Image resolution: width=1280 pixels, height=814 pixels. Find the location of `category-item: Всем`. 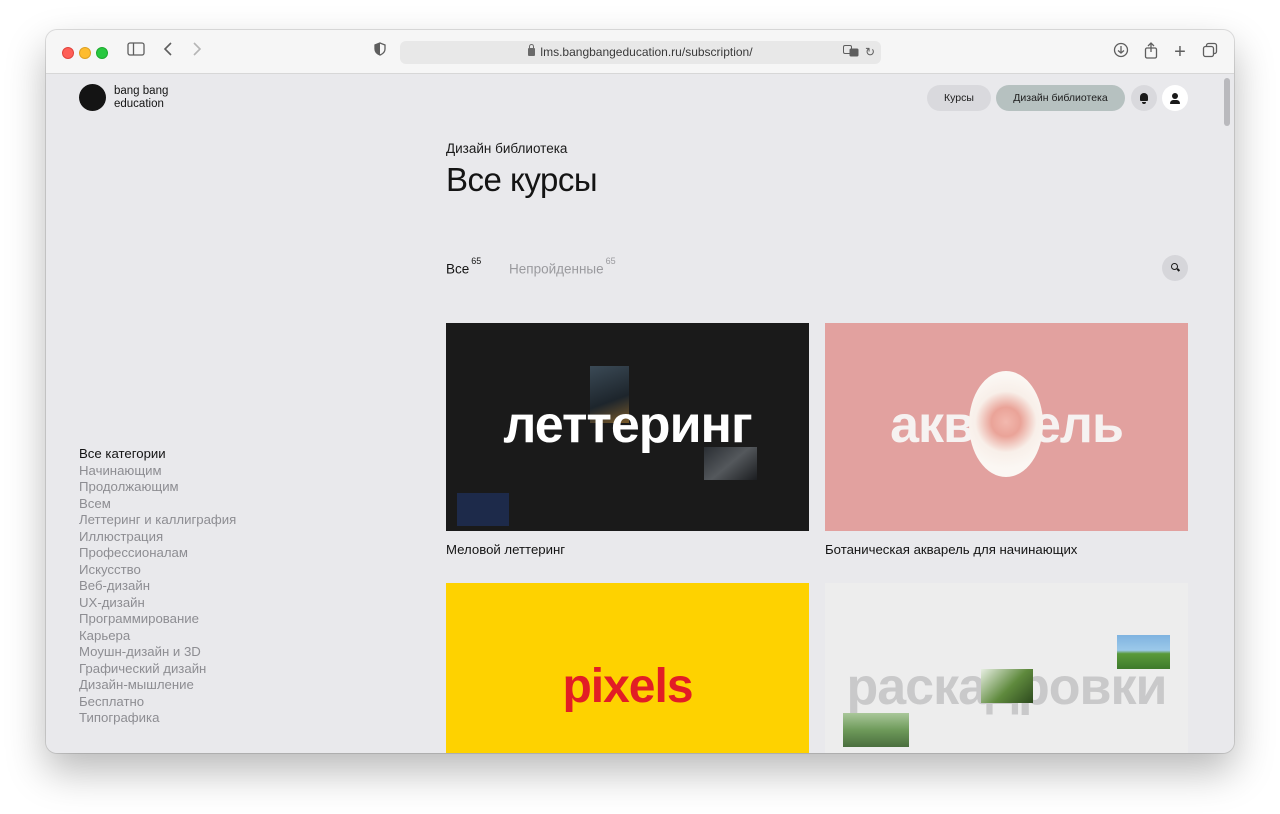

category-item: Всем is located at coordinates (157, 504).